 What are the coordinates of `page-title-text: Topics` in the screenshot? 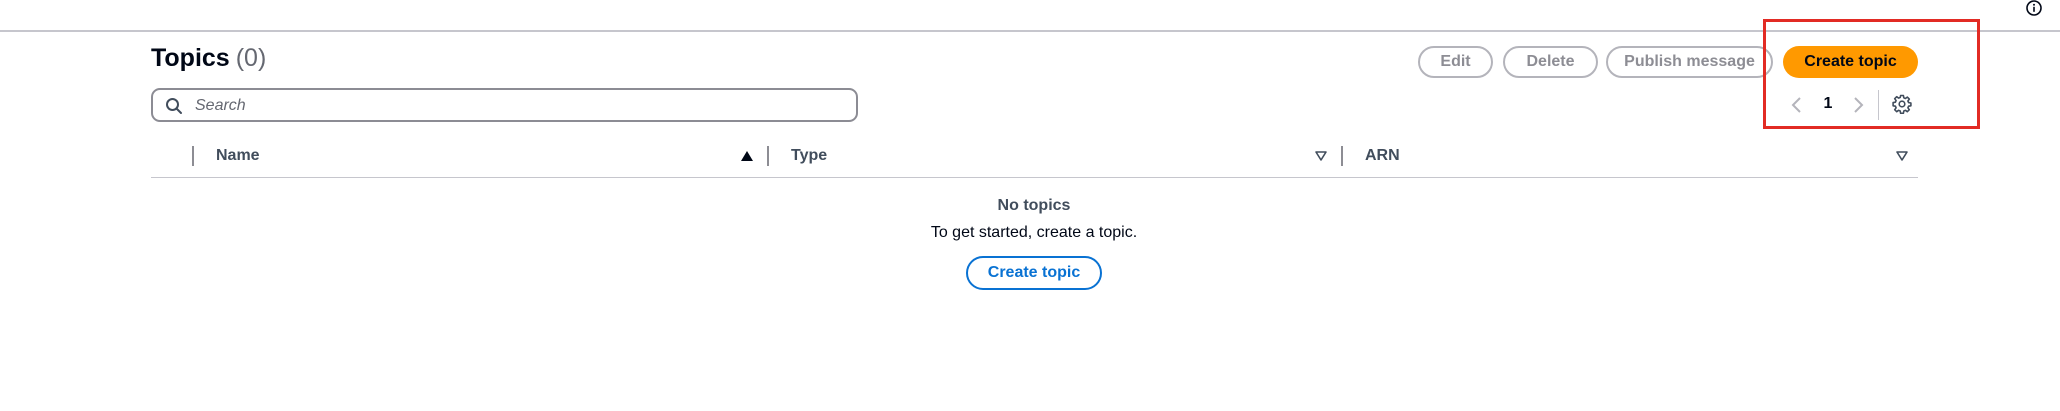 It's located at (190, 58).